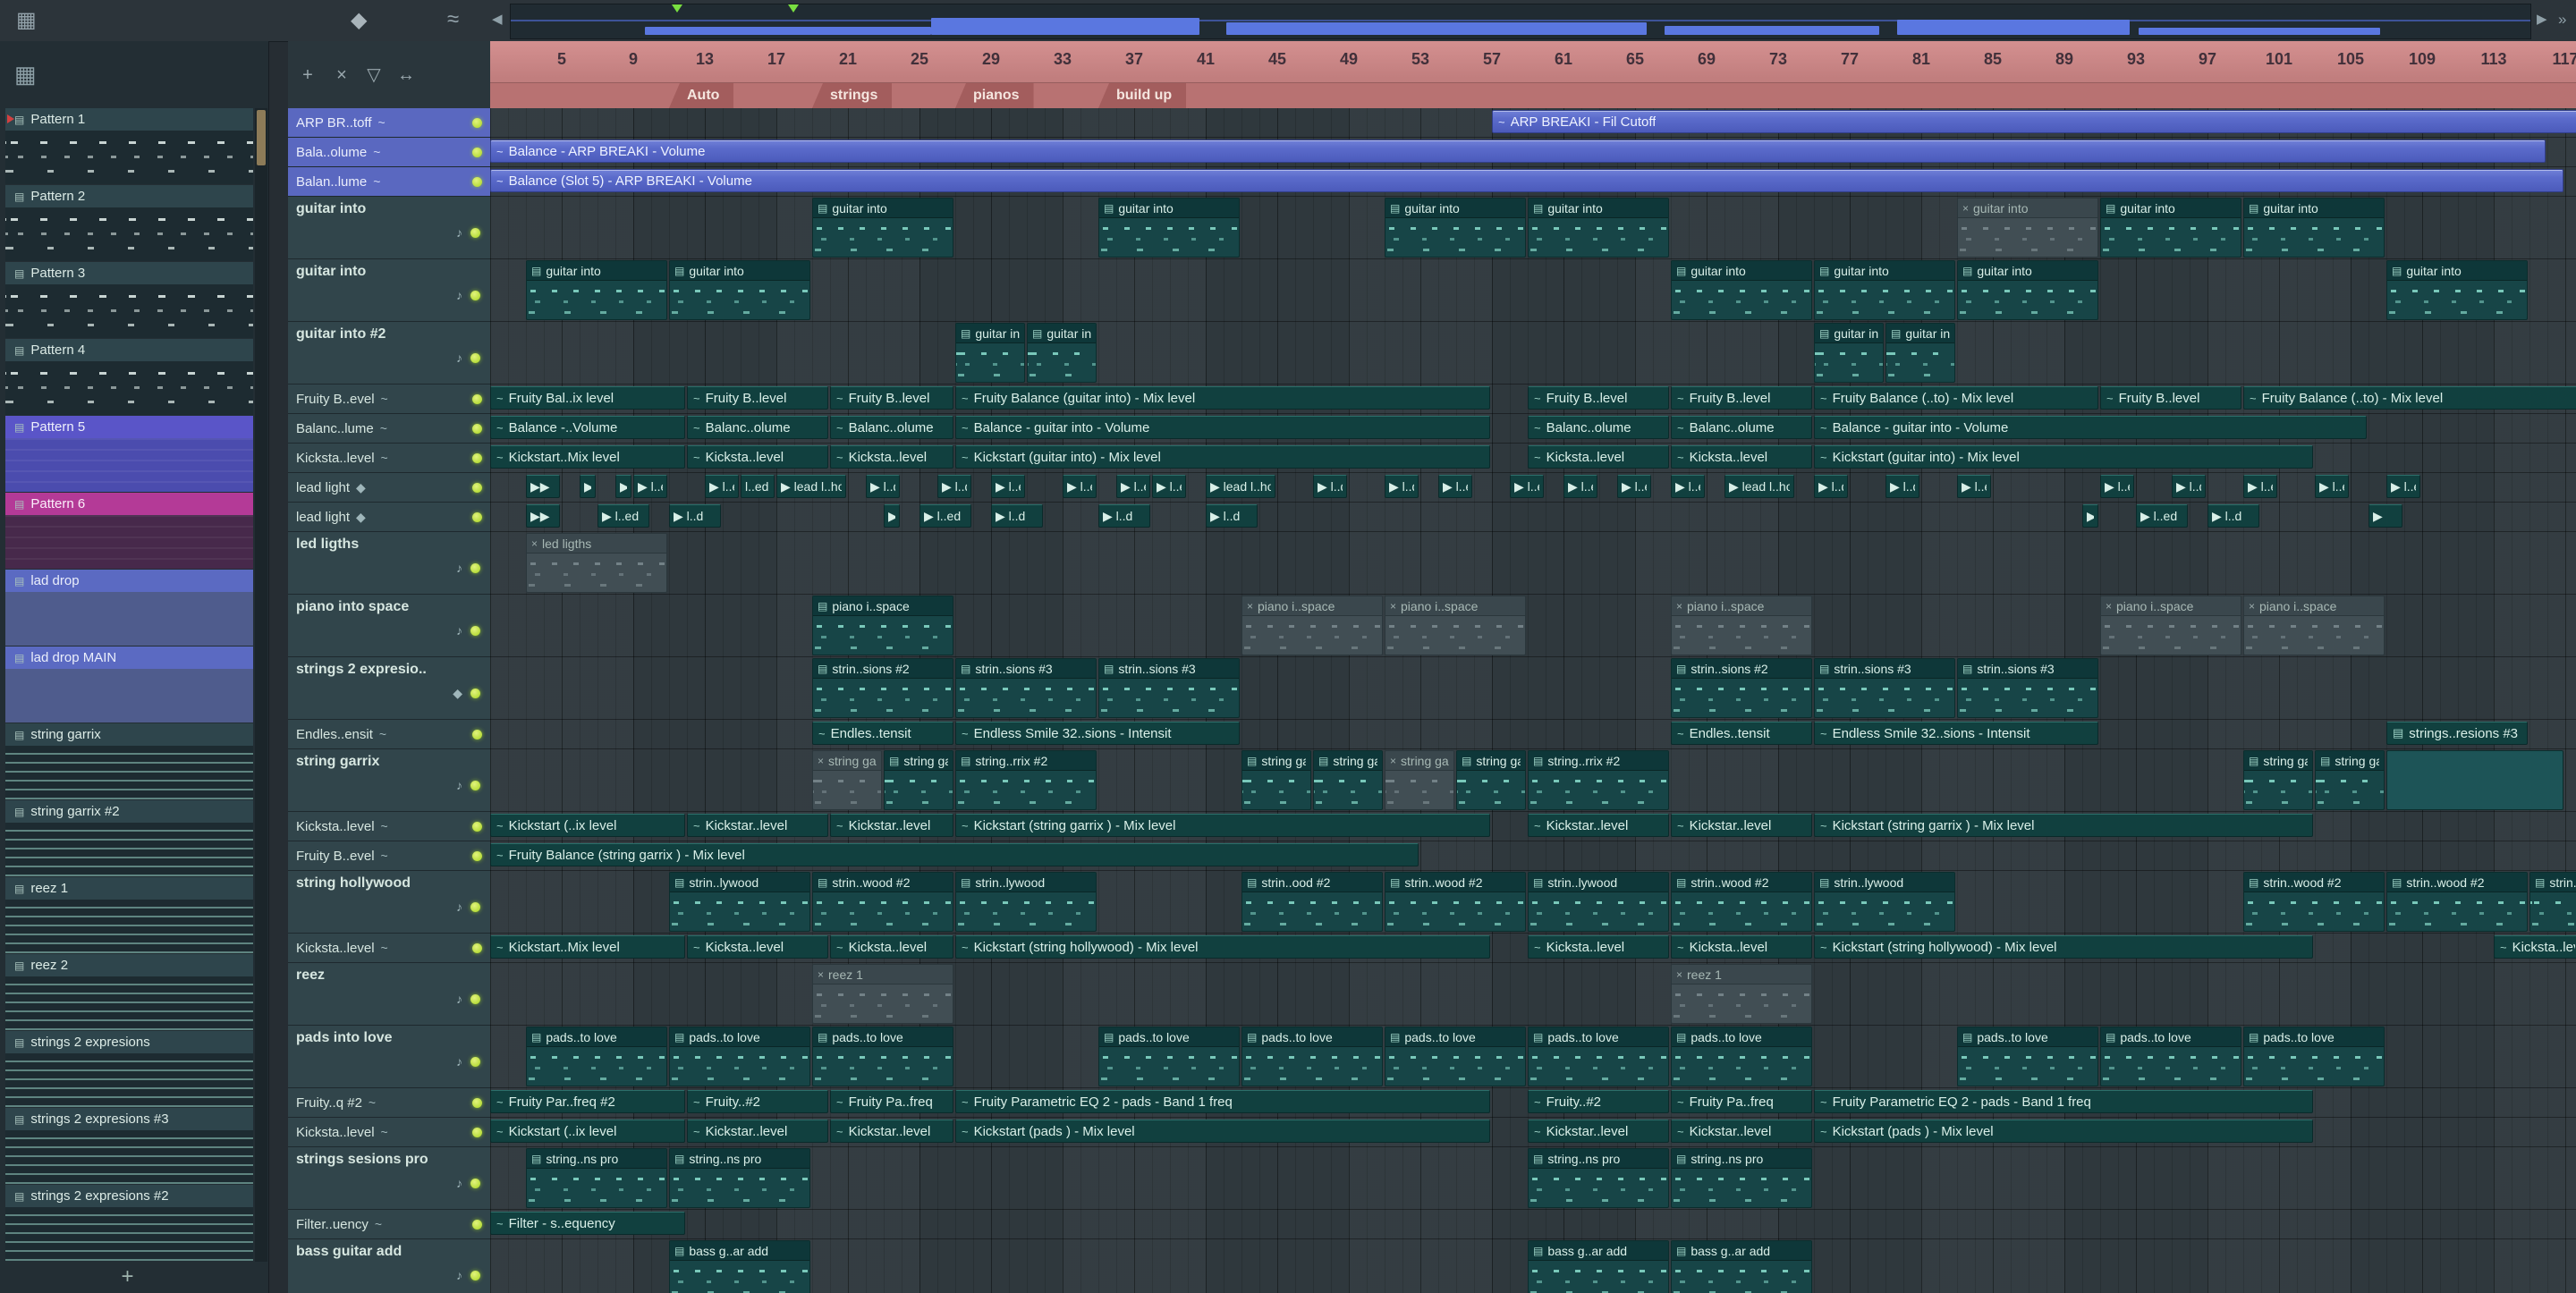  Describe the element at coordinates (389, 1057) in the screenshot. I see `track-header-pads-into-love: pads into love ♪` at that location.